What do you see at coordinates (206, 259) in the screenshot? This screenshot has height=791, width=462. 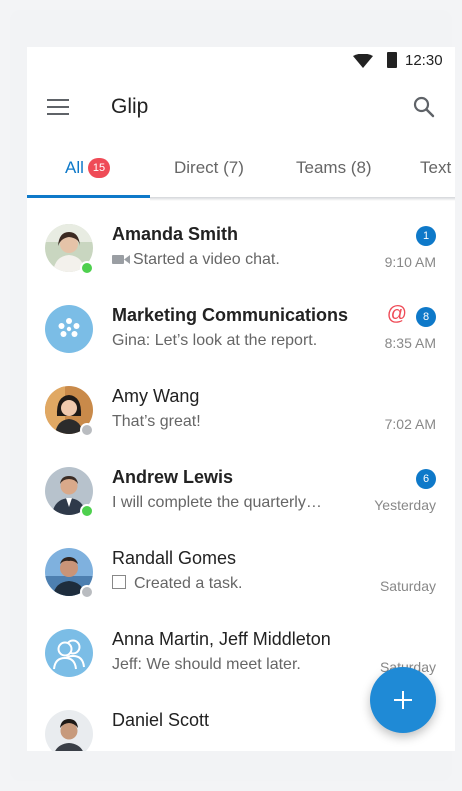 I see `preview-text: Started a video chat.` at bounding box center [206, 259].